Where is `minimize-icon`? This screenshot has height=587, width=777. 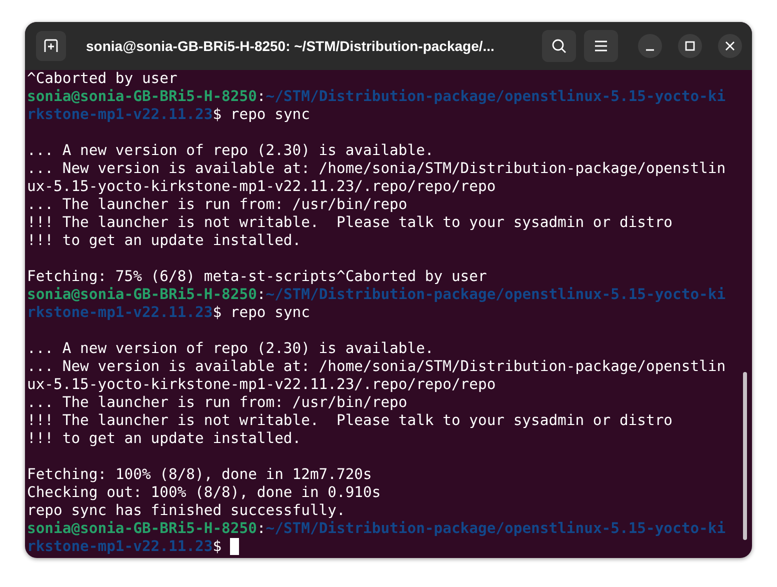 minimize-icon is located at coordinates (650, 49).